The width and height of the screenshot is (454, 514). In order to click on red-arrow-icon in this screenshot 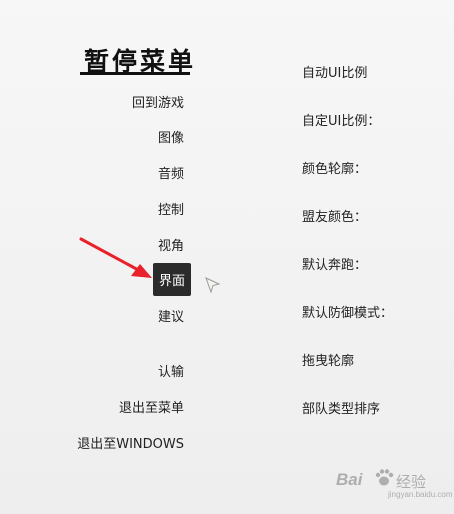, I will do `click(115, 257)`.